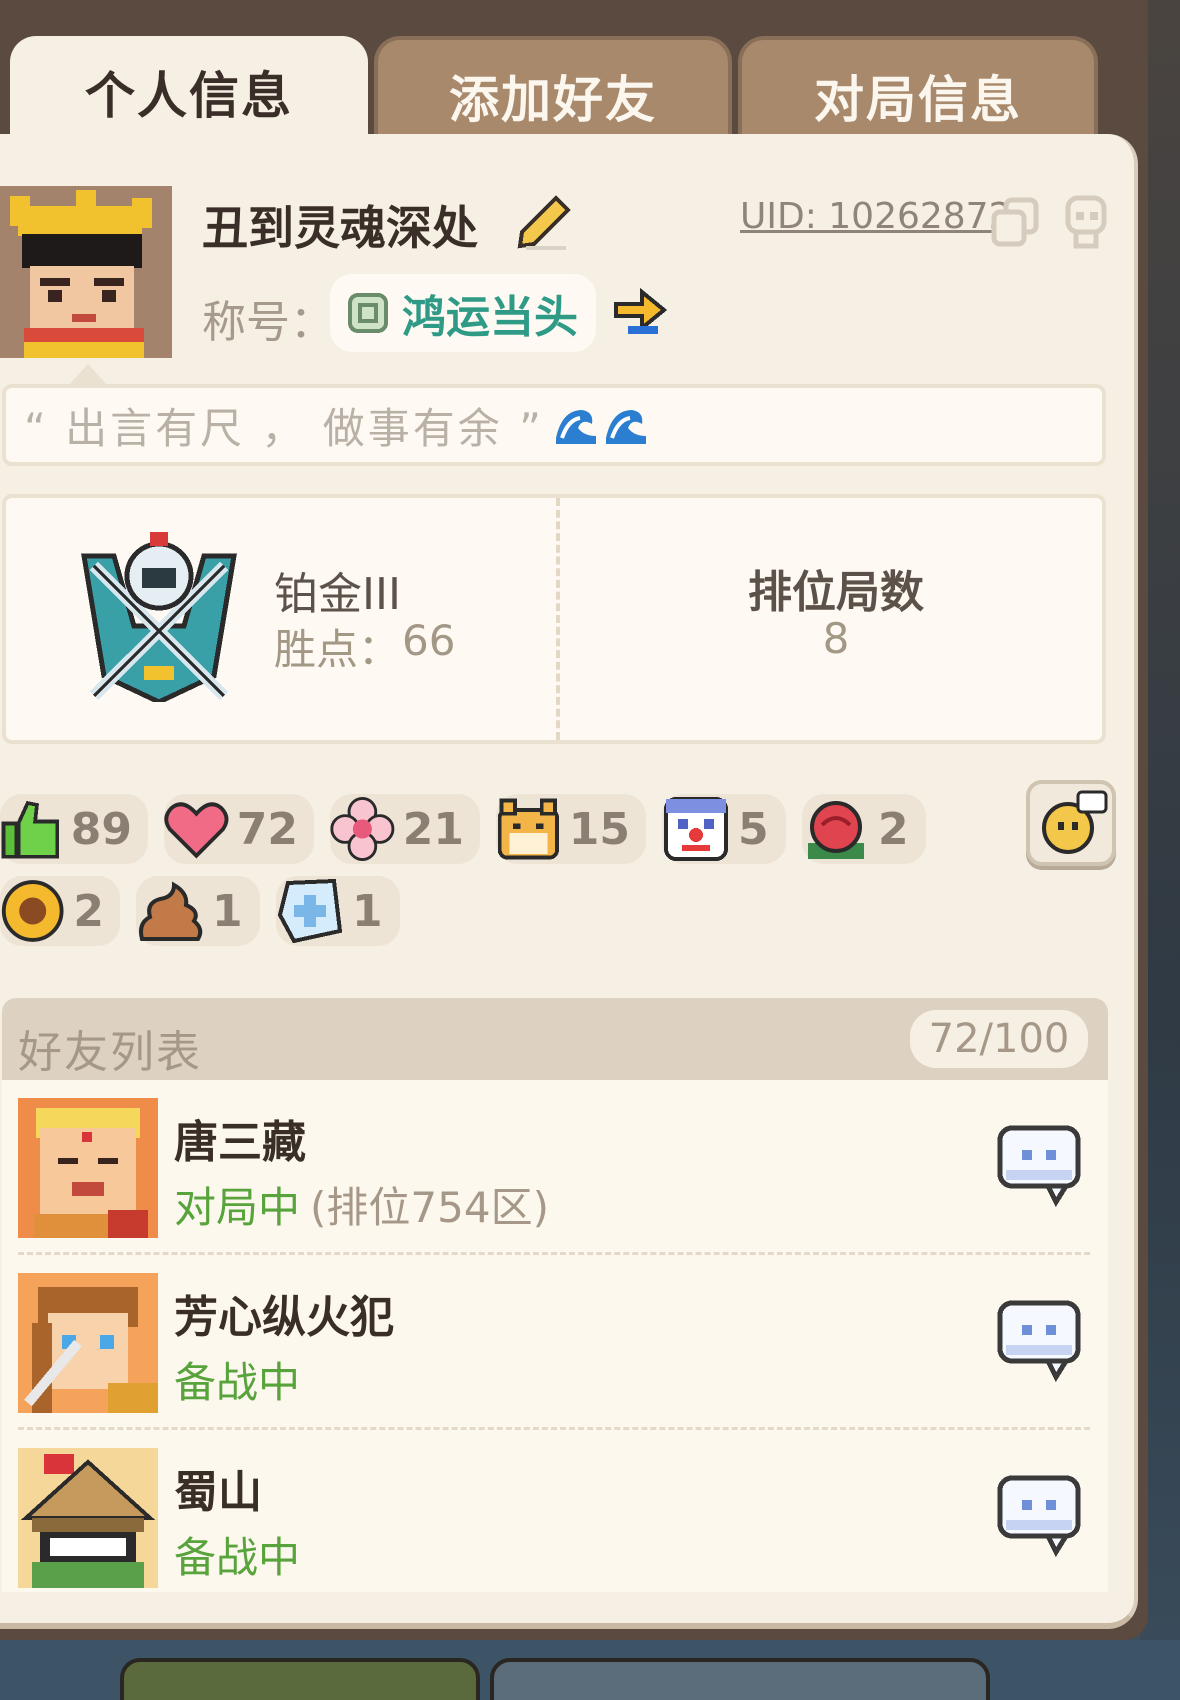 The image size is (1180, 1700). Describe the element at coordinates (32, 911) in the screenshot. I see `sunflower-icon` at that location.